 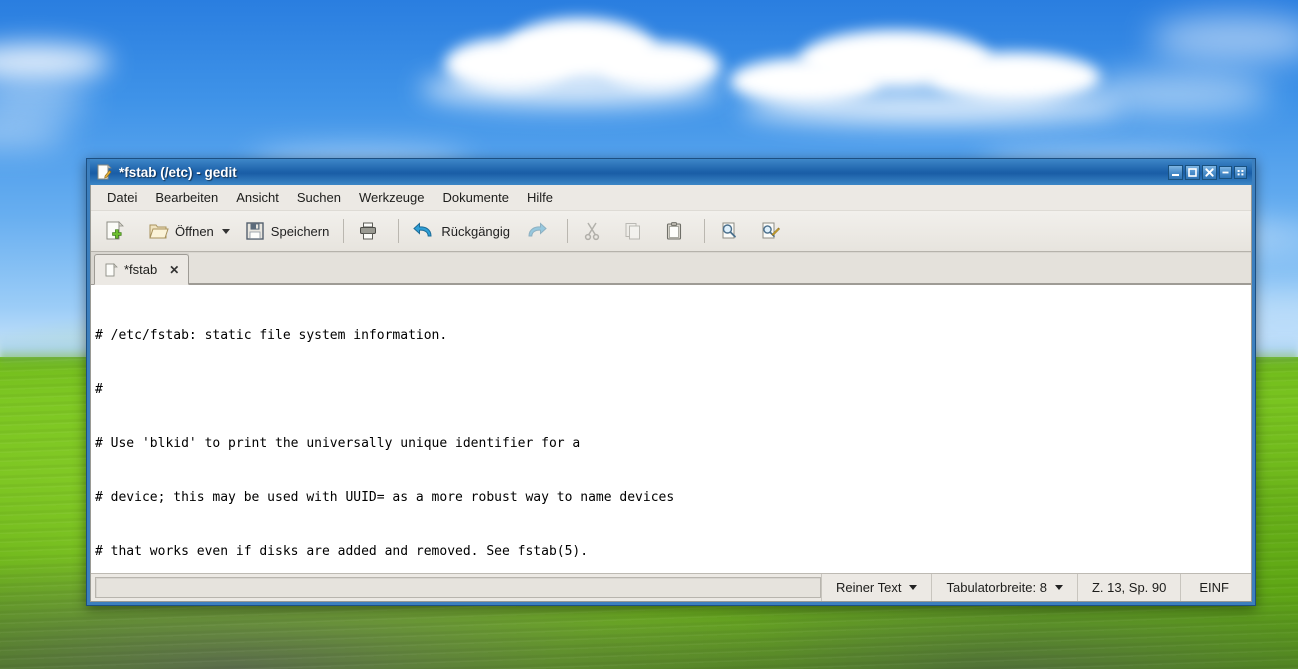 I want to click on status-message-area, so click(x=458, y=587).